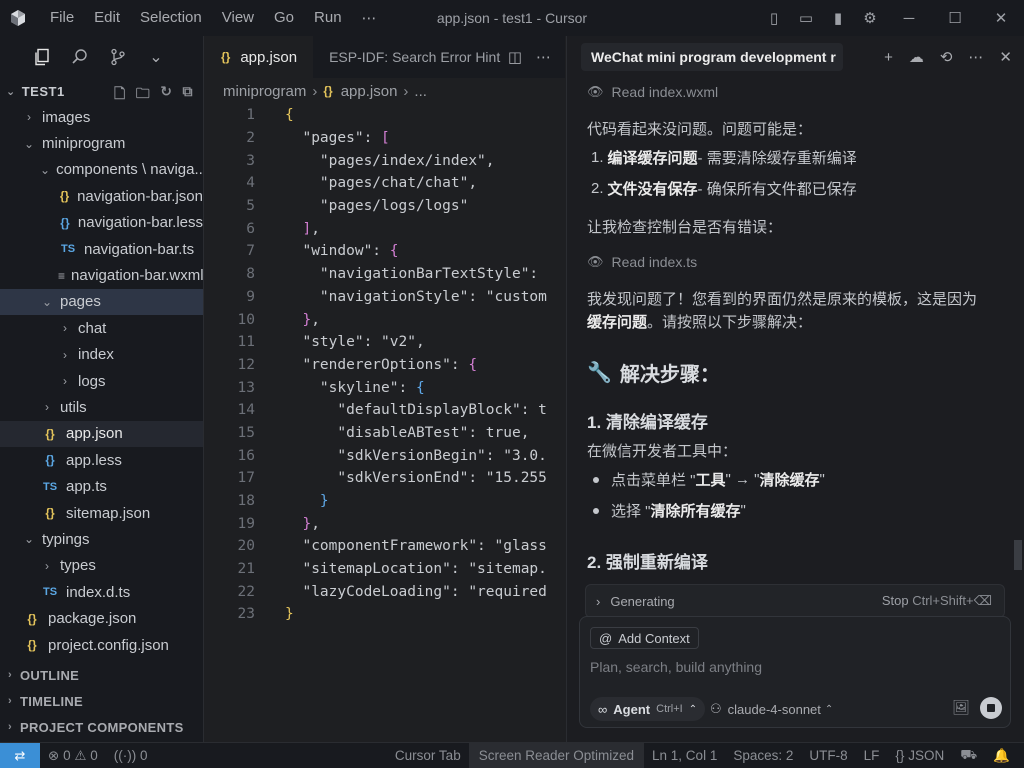 This screenshot has width=1024, height=768. What do you see at coordinates (916, 57) in the screenshot?
I see `cloud-icon: ☁` at bounding box center [916, 57].